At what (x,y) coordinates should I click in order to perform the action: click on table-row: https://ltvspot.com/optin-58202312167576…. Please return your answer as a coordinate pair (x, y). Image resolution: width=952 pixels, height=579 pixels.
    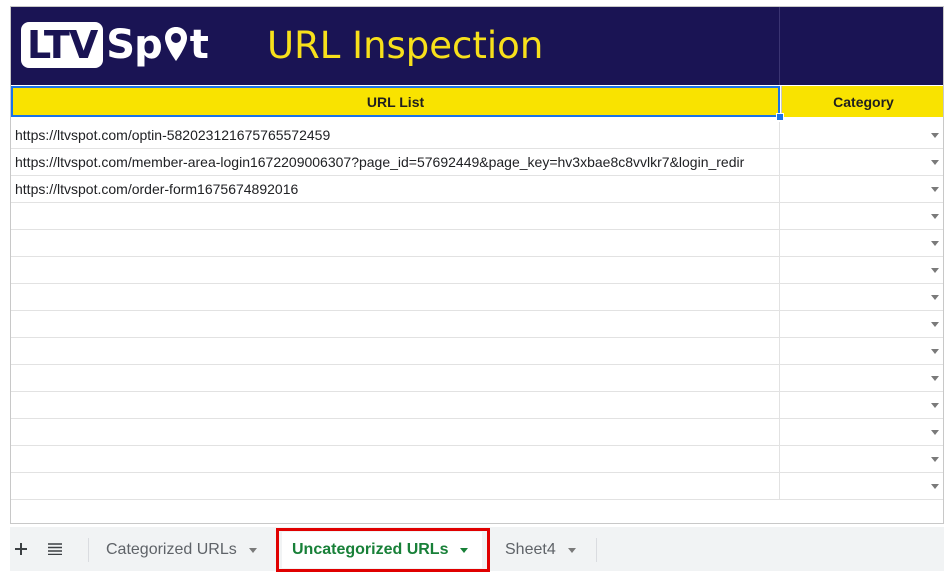
    Looking at the image, I should click on (477, 135).